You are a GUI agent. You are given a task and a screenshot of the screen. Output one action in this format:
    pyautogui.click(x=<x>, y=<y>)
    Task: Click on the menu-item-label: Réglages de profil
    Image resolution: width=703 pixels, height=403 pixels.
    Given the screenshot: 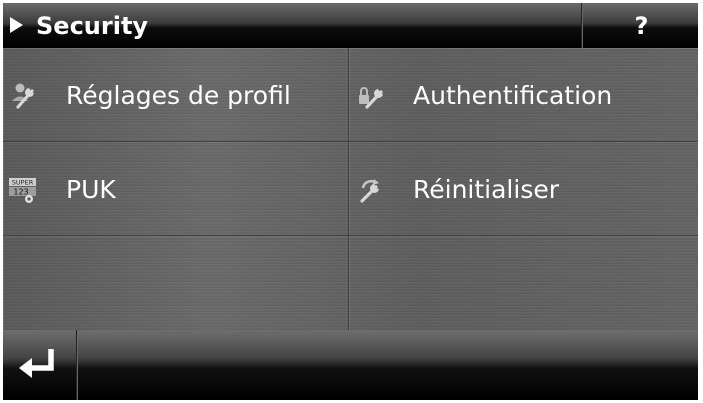 What is the action you would take?
    pyautogui.click(x=178, y=95)
    